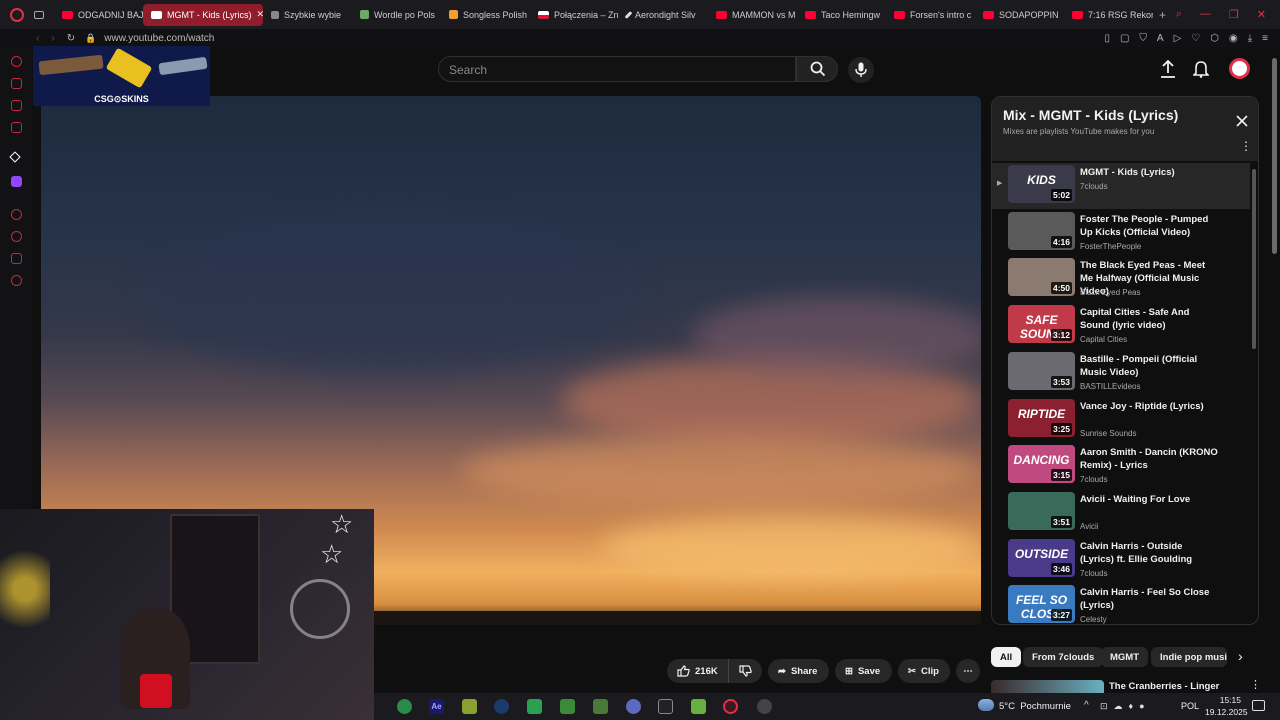  What do you see at coordinates (1041, 230) in the screenshot?
I see `playlist-item-thumbnail: 4:16` at bounding box center [1041, 230].